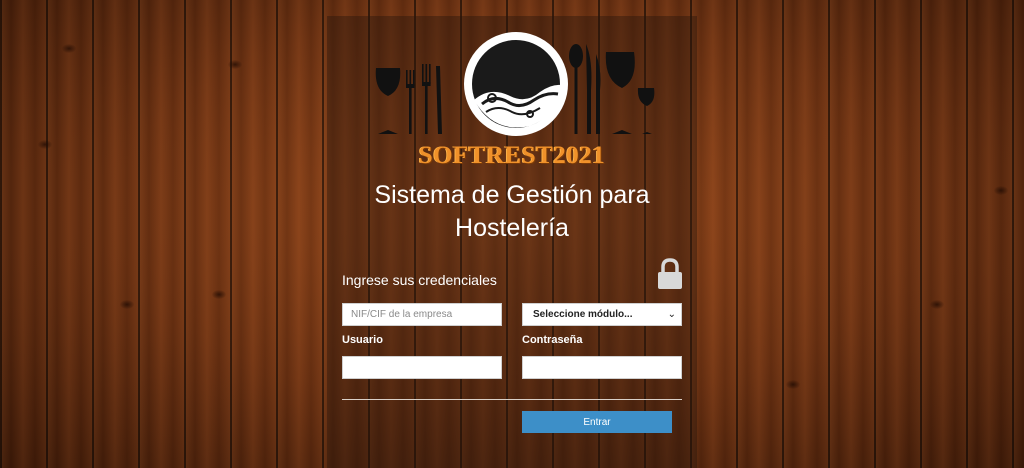  Describe the element at coordinates (512, 195) in the screenshot. I see `subtitle-line-1: Sistema de Gestión para` at that location.